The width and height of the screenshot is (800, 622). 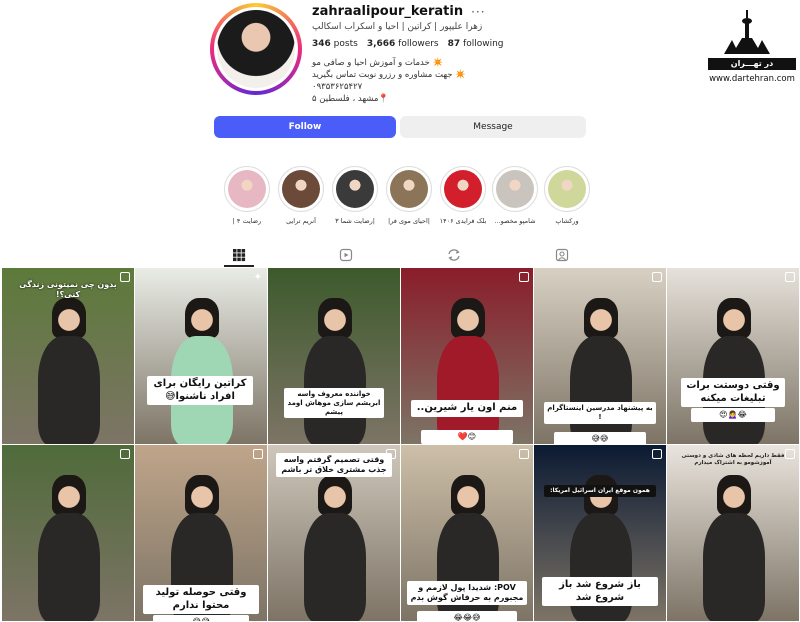 What do you see at coordinates (600, 356) in the screenshot?
I see `post-thumbnail: به پیشنهاد مدرسین اینستاگرام ! 😅😅` at bounding box center [600, 356].